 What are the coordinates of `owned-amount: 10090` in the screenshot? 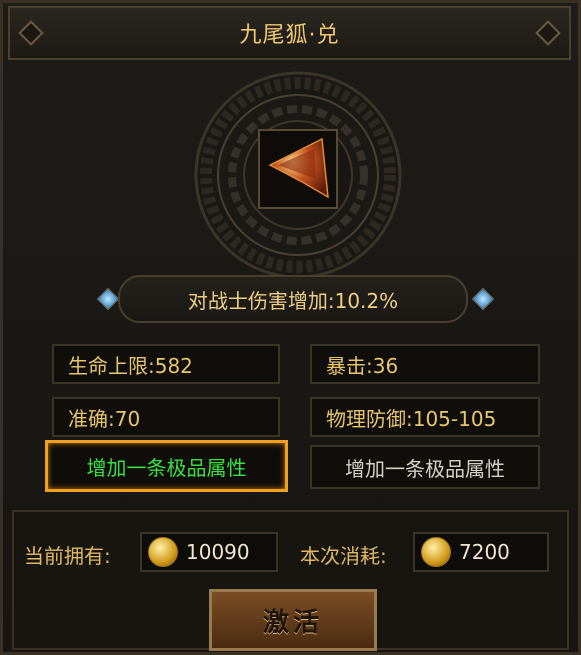 It's located at (209, 552).